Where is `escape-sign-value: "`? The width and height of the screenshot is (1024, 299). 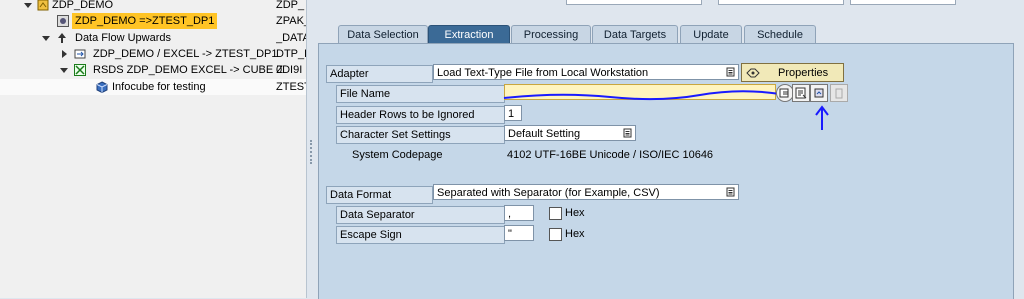
escape-sign-value: " is located at coordinates (510, 234).